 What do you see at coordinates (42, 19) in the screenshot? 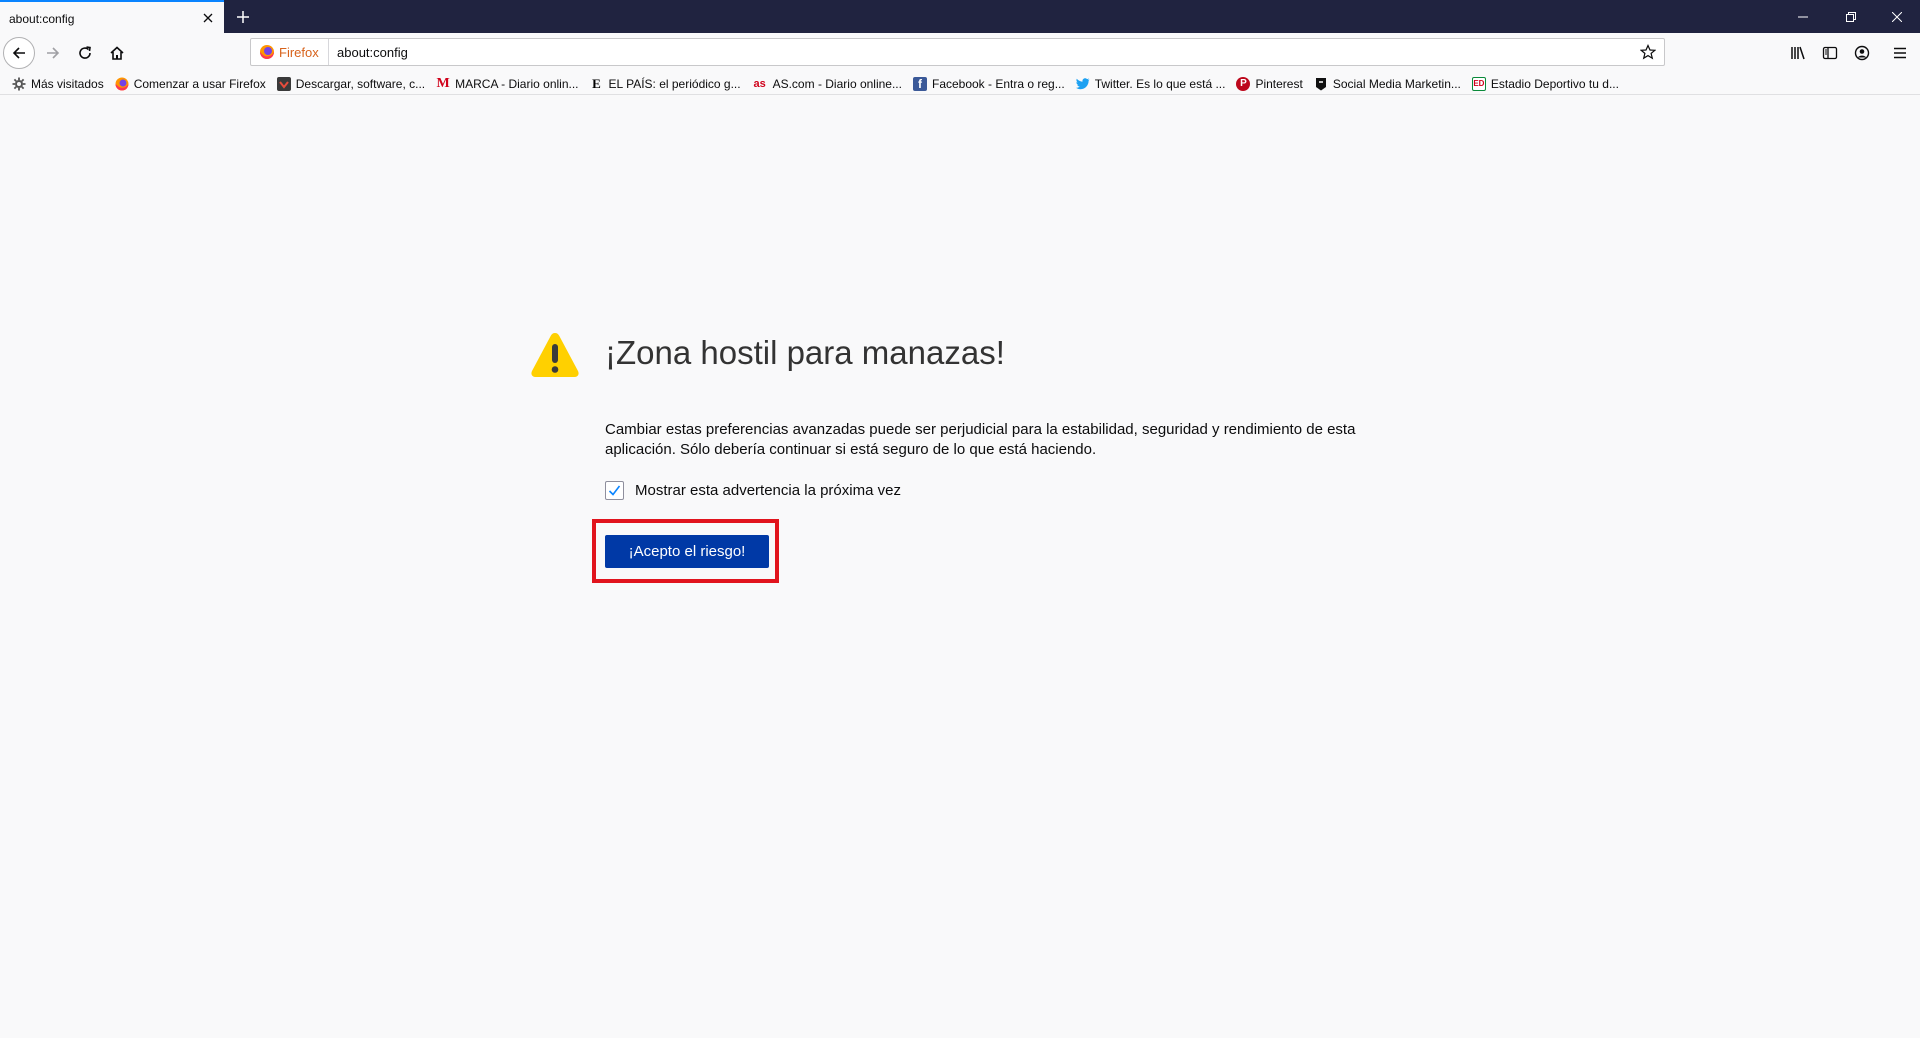
I see `tab-title: about:config` at bounding box center [42, 19].